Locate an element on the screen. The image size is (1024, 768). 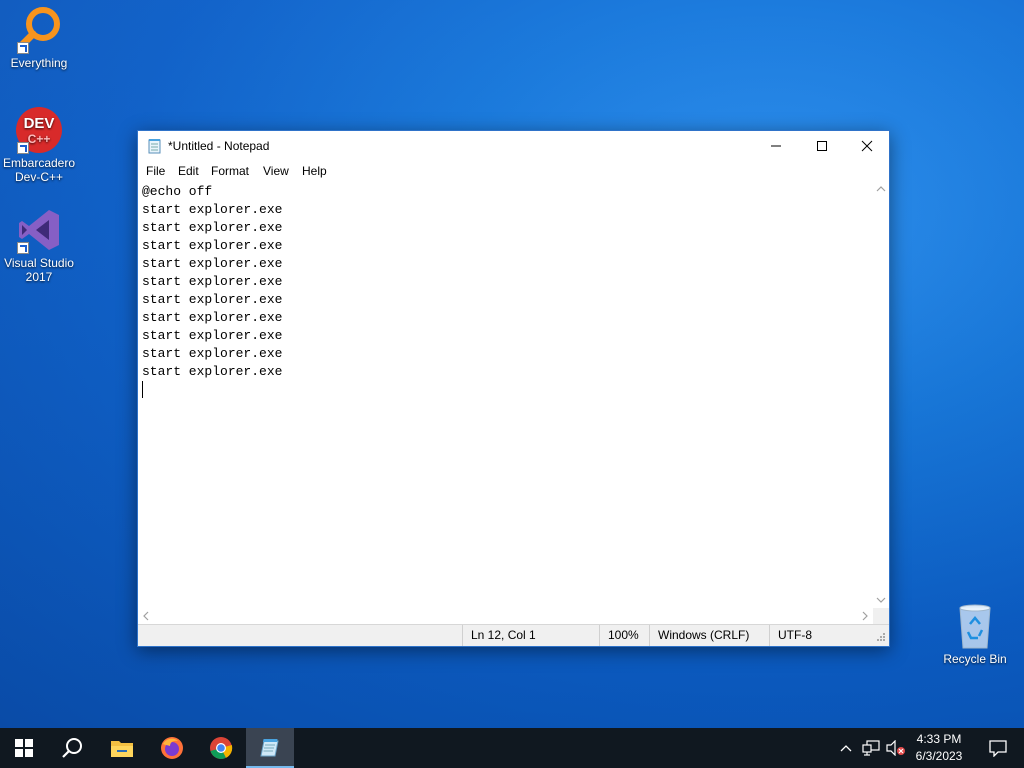
maximize-button is located at coordinates (822, 146).